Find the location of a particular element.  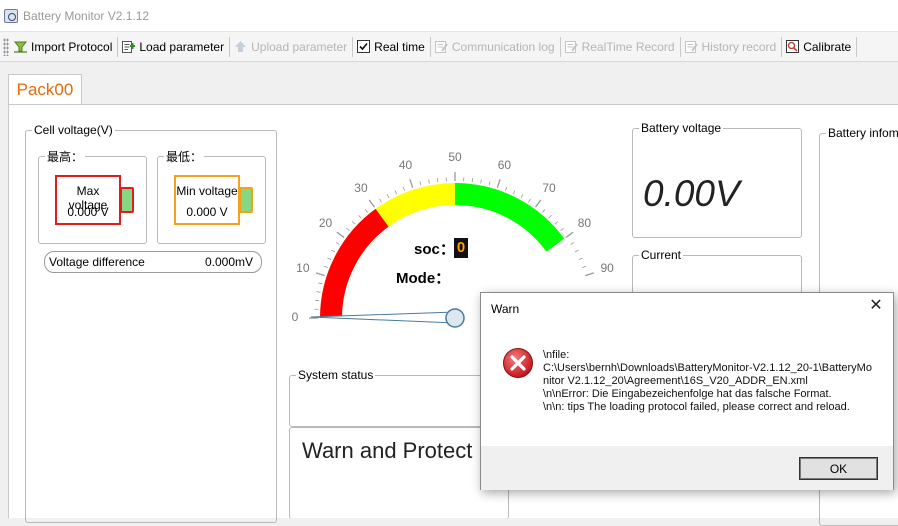

lowest-label: 最低： is located at coordinates (184, 156).